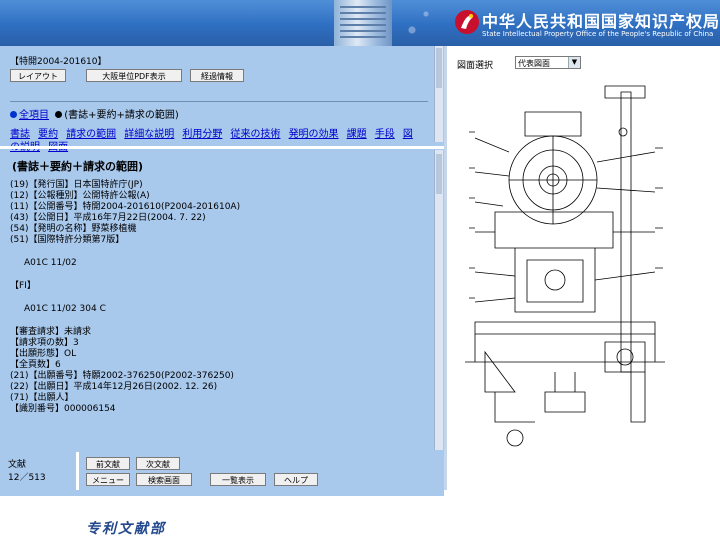 The image size is (720, 540). What do you see at coordinates (13, 114) in the screenshot?
I see `radio-all-items` at bounding box center [13, 114].